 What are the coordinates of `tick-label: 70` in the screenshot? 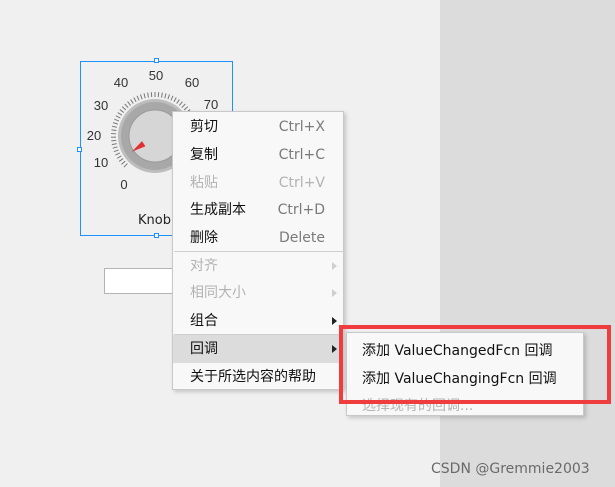 It's located at (211, 104).